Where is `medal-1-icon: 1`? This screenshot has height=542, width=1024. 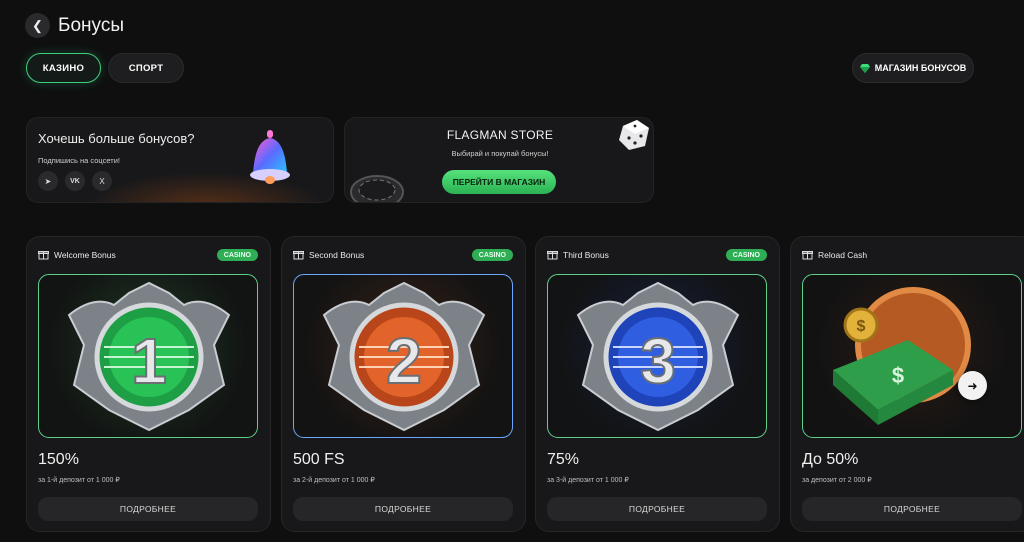 medal-1-icon: 1 is located at coordinates (149, 356).